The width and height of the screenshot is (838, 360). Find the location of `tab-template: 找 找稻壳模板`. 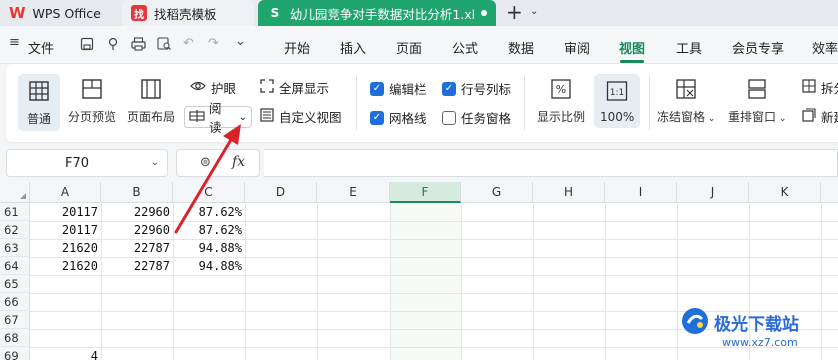

tab-template: 找 找稻壳模板 is located at coordinates (188, 13).